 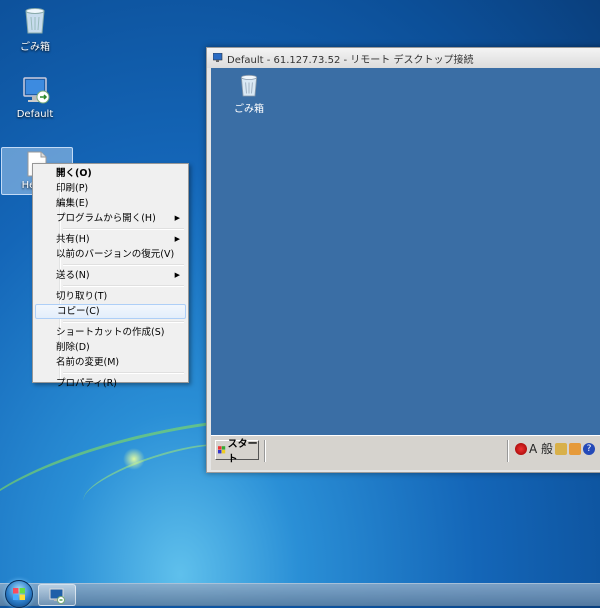 I want to click on menu-item-open-with: プログラムから開く(H) ▶, so click(x=110, y=218).